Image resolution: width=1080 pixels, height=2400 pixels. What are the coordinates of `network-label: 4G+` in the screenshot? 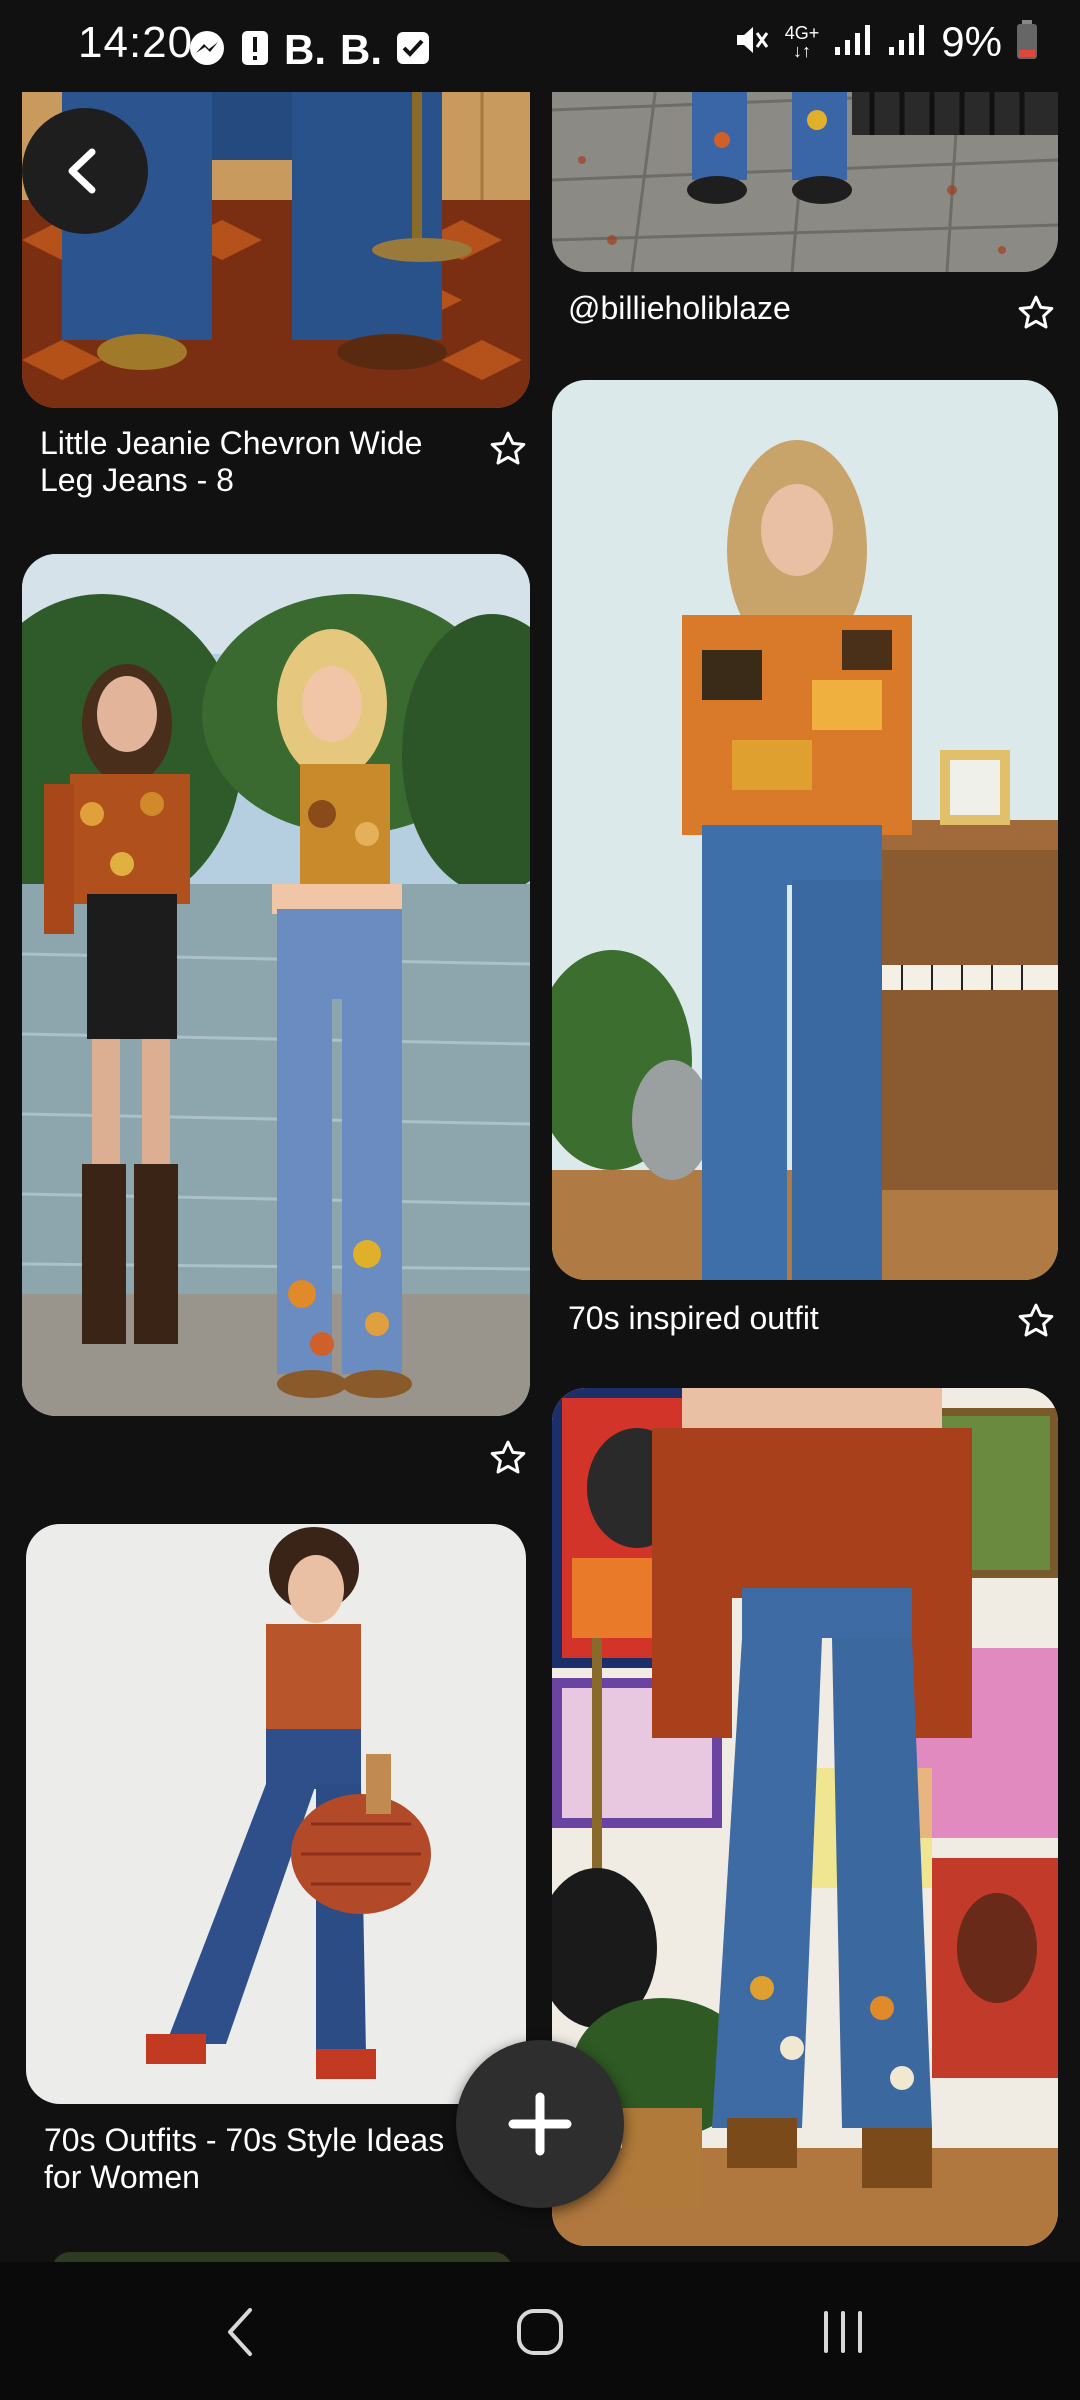 It's located at (802, 33).